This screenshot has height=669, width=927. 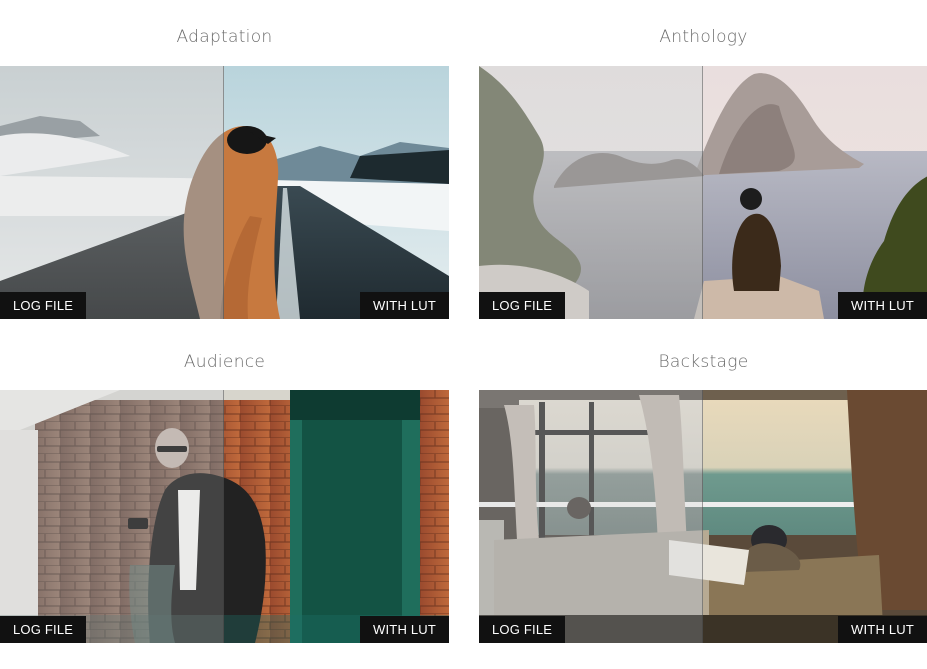 I want to click on card-title: Adaptation, so click(x=224, y=37).